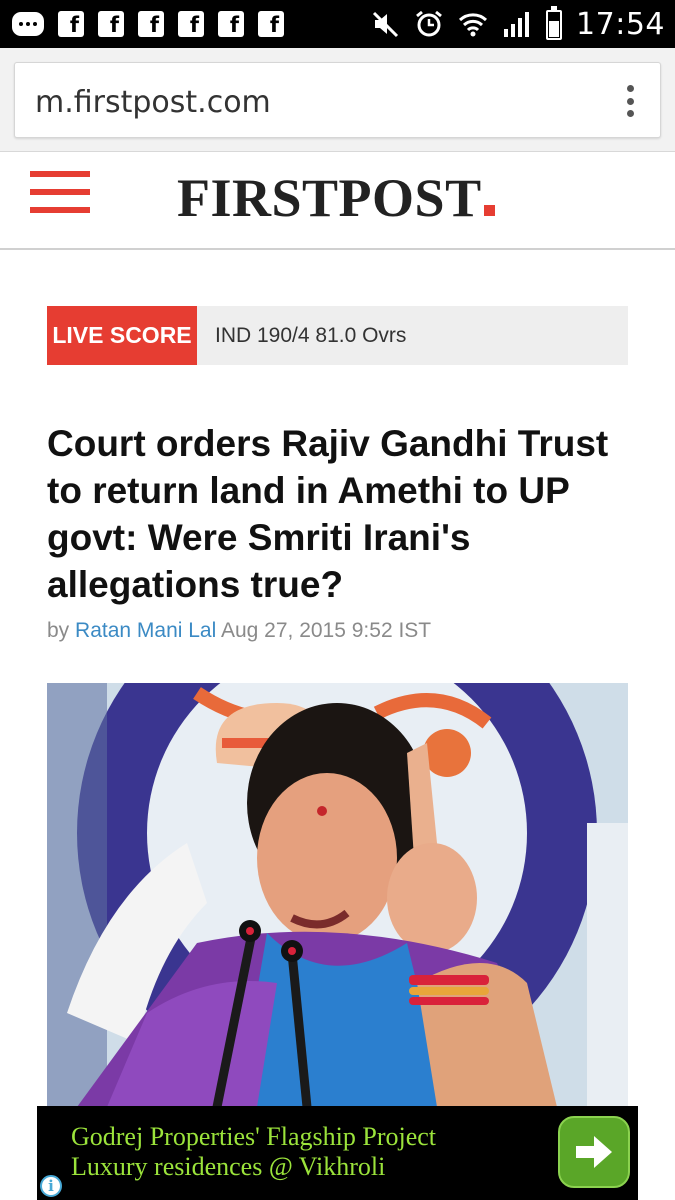  Describe the element at coordinates (630, 101) in the screenshot. I see `overflow-menu-icon` at that location.